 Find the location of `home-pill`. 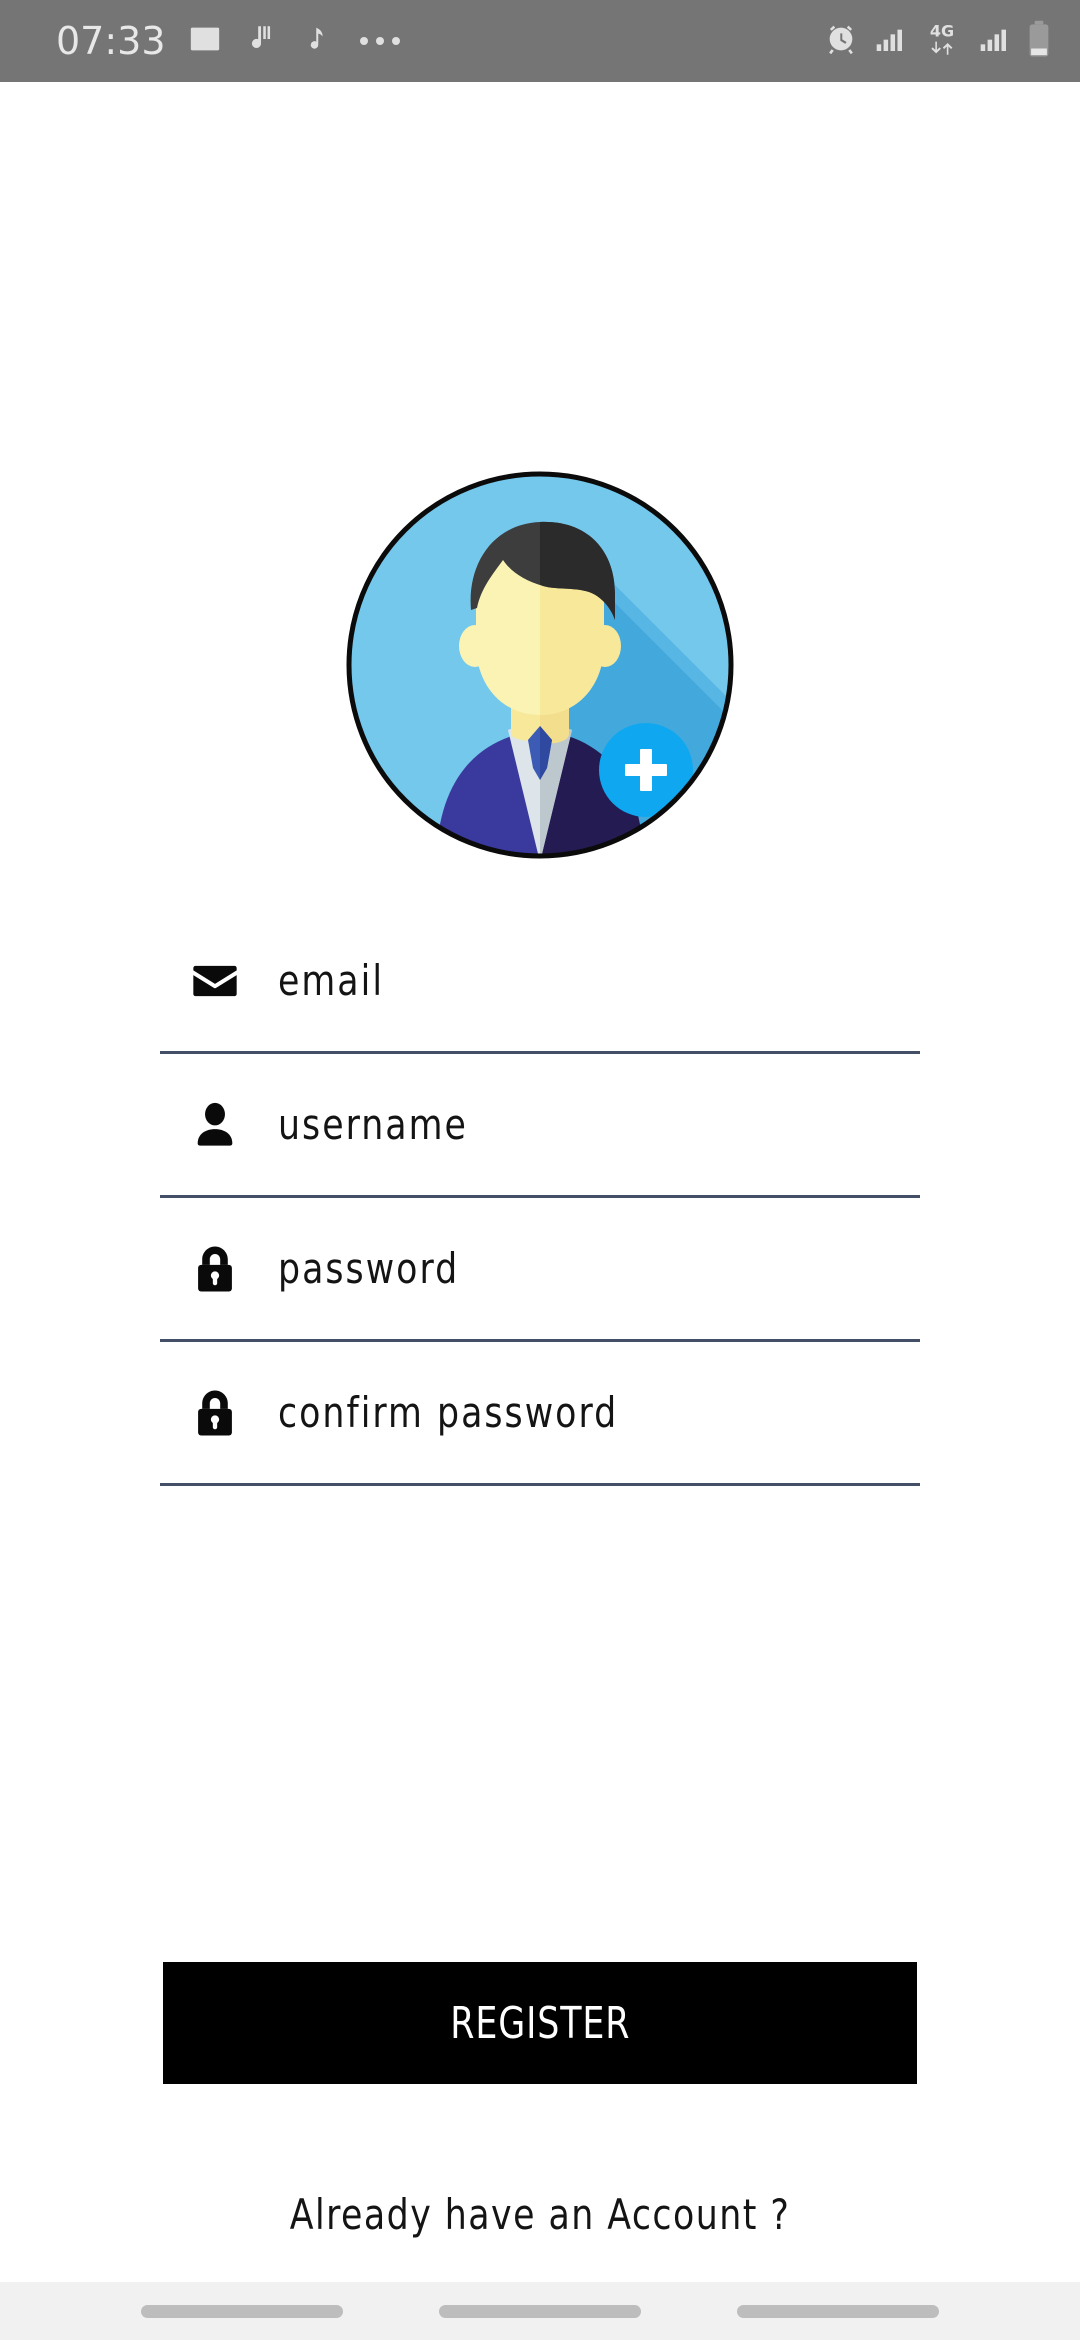

home-pill is located at coordinates (540, 2311).